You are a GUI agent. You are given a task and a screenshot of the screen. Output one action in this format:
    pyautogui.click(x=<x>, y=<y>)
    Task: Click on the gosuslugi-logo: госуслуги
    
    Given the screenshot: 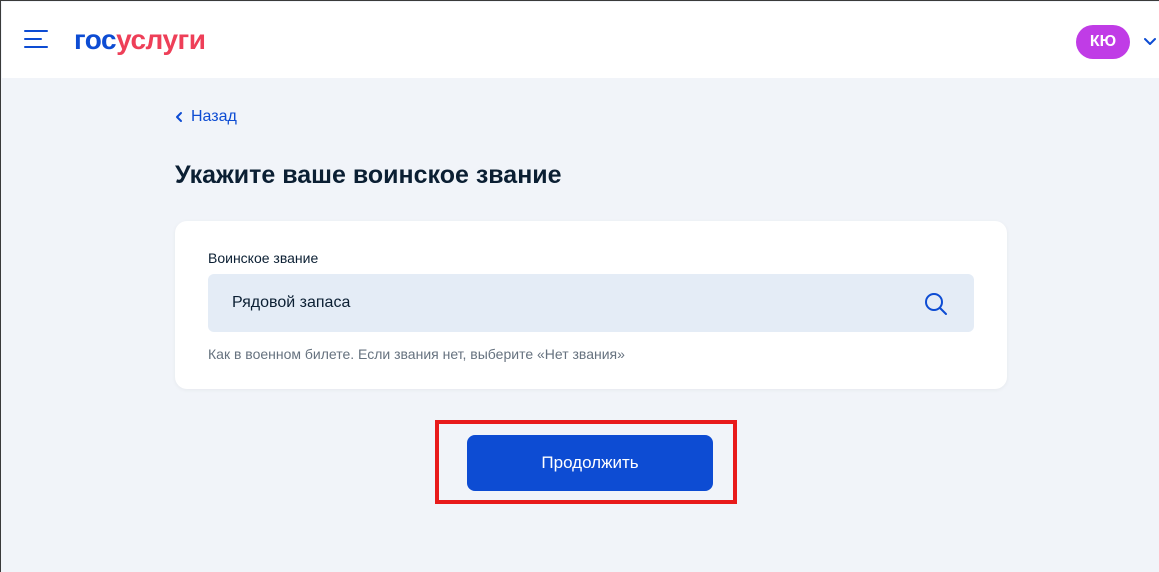 What is the action you would take?
    pyautogui.click(x=140, y=40)
    